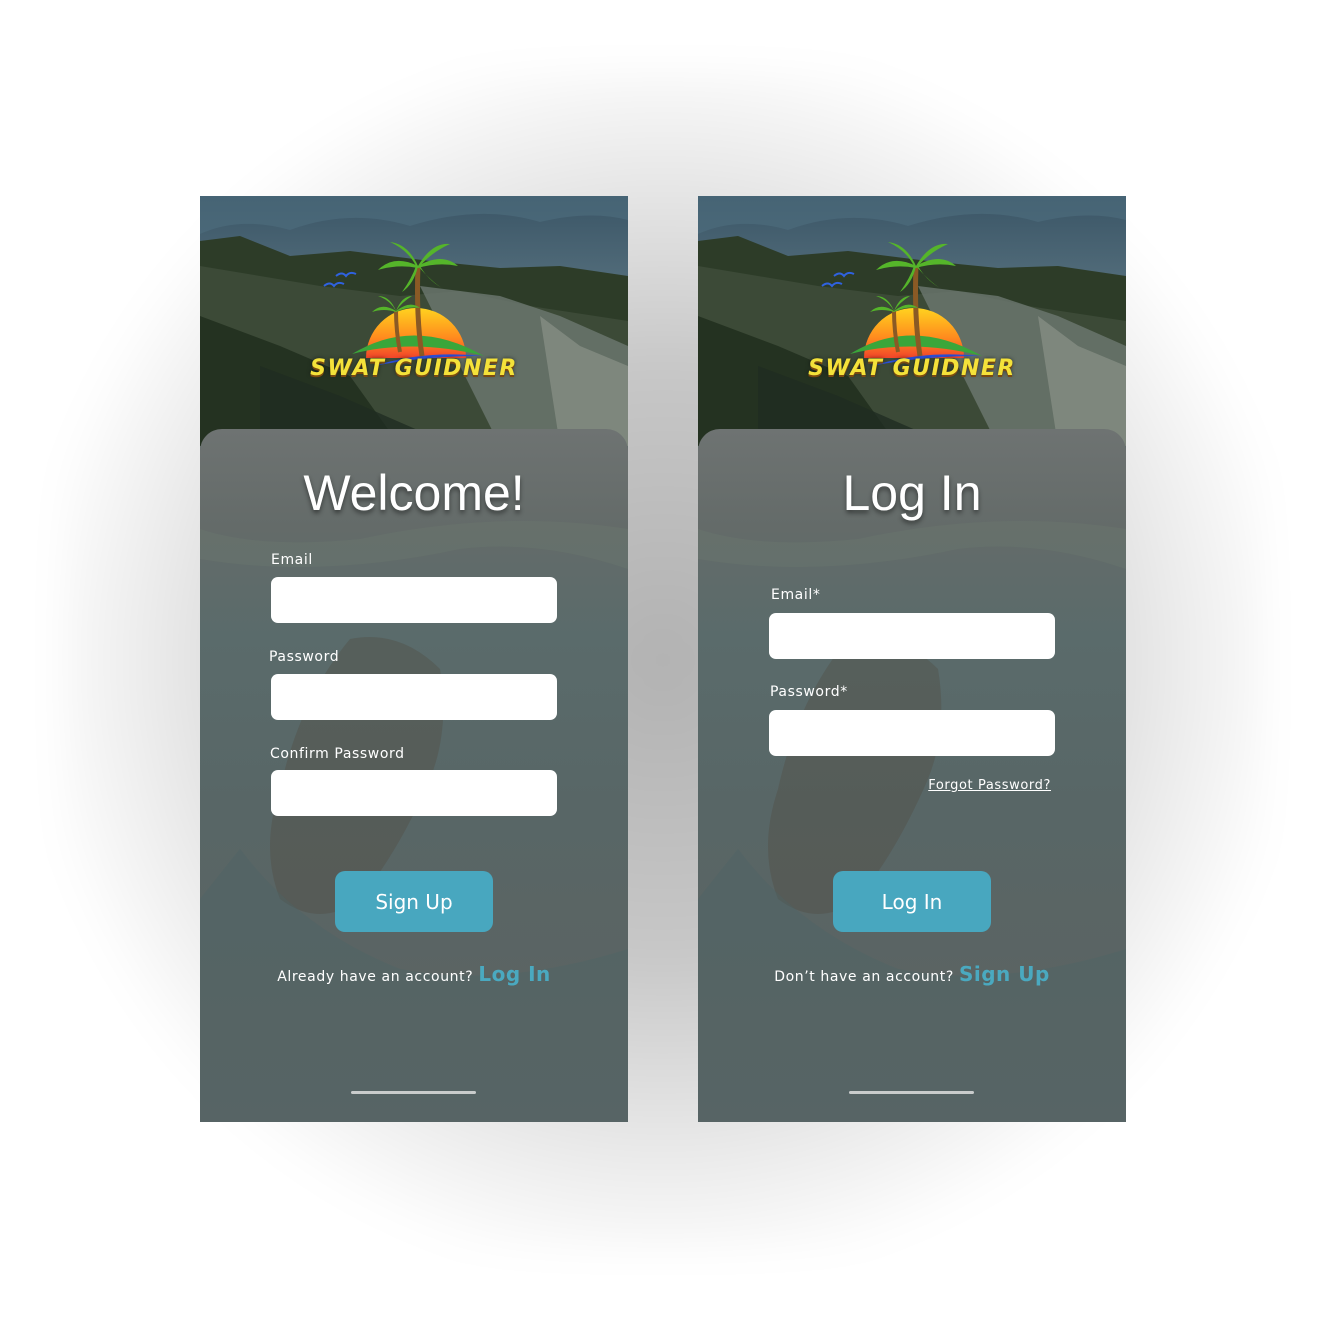 The image size is (1326, 1326). What do you see at coordinates (304, 657) in the screenshot?
I see `password-label: Password` at bounding box center [304, 657].